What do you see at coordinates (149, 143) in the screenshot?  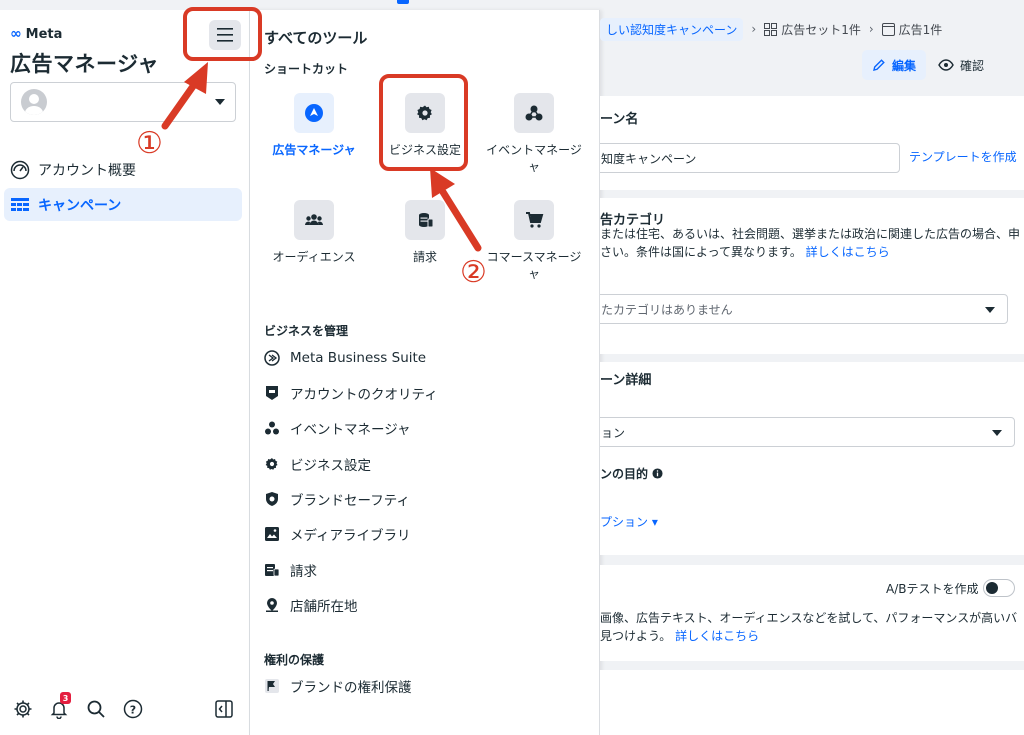 I see `annotation-step-1: ①` at bounding box center [149, 143].